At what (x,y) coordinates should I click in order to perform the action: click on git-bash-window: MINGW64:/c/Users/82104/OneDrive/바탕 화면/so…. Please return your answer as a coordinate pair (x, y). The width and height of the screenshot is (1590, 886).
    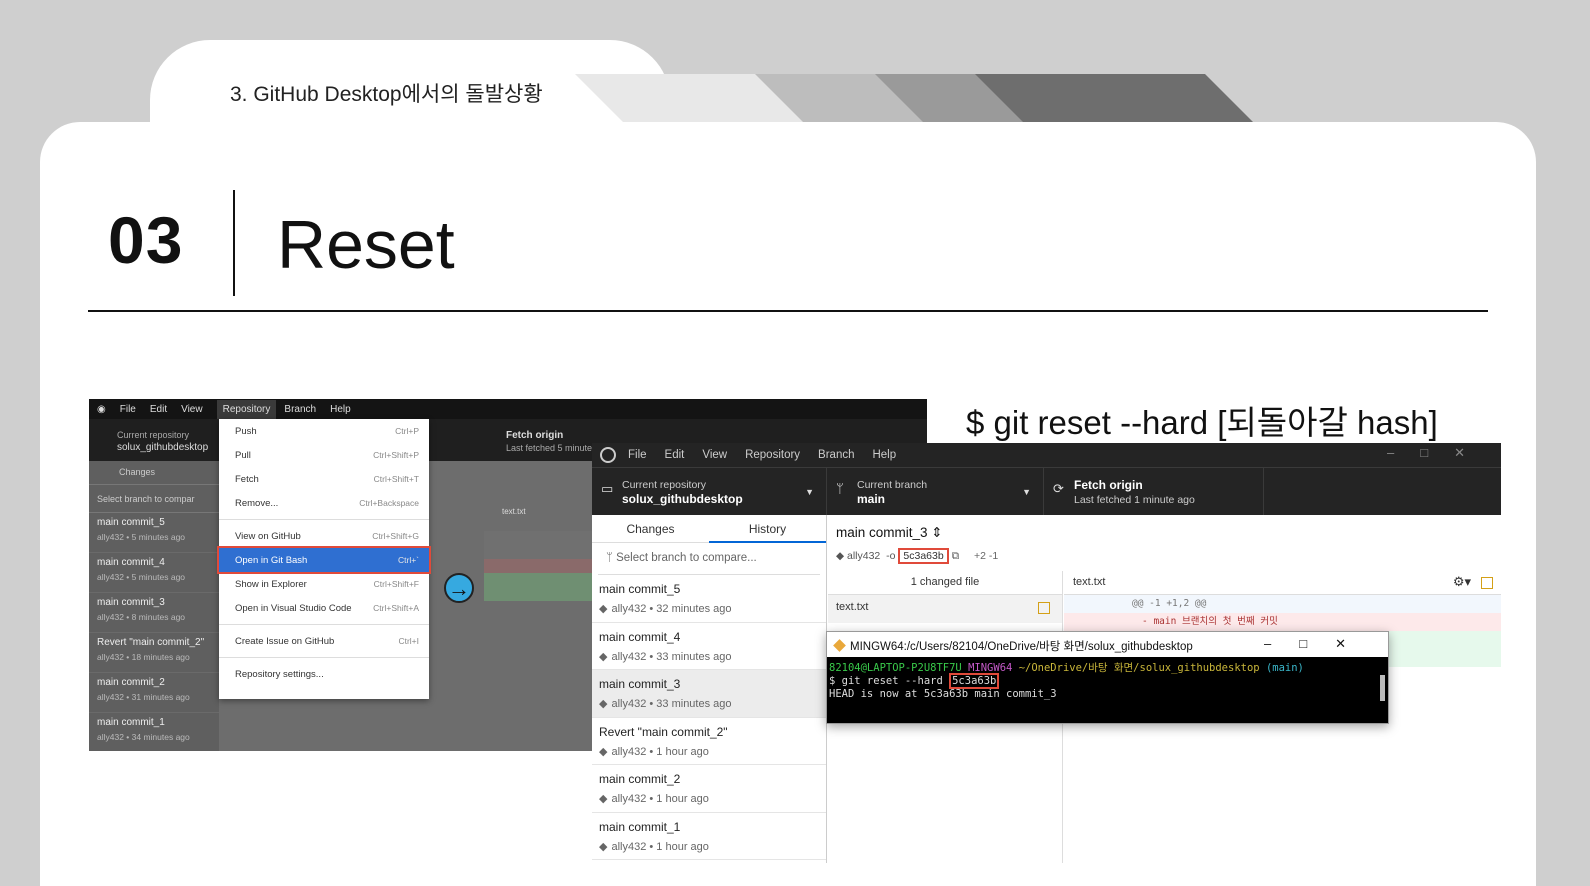
    Looking at the image, I should click on (1107, 677).